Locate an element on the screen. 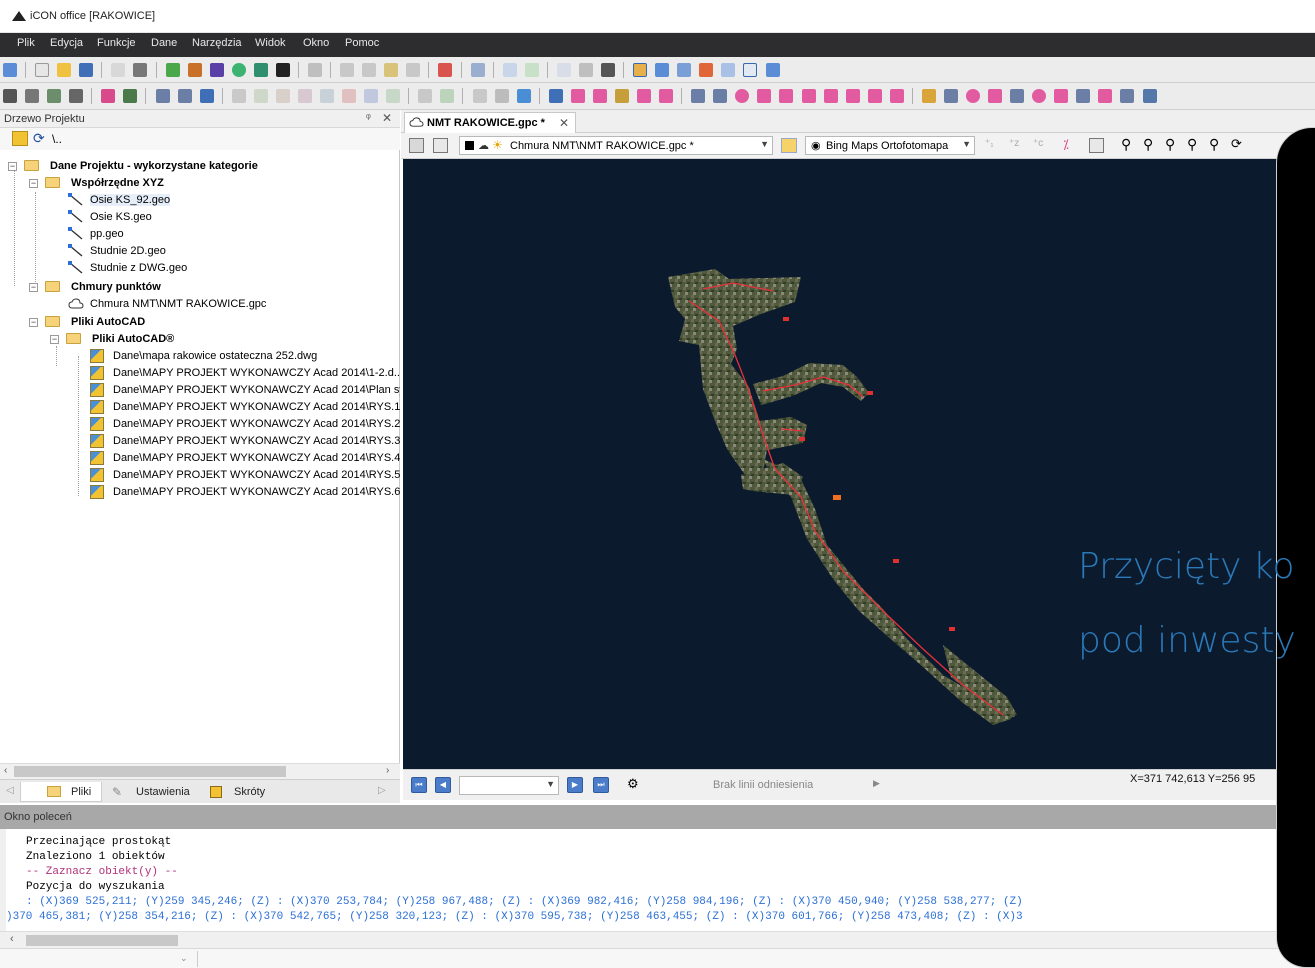 The image size is (1315, 968). new-file-icon is located at coordinates (42, 70).